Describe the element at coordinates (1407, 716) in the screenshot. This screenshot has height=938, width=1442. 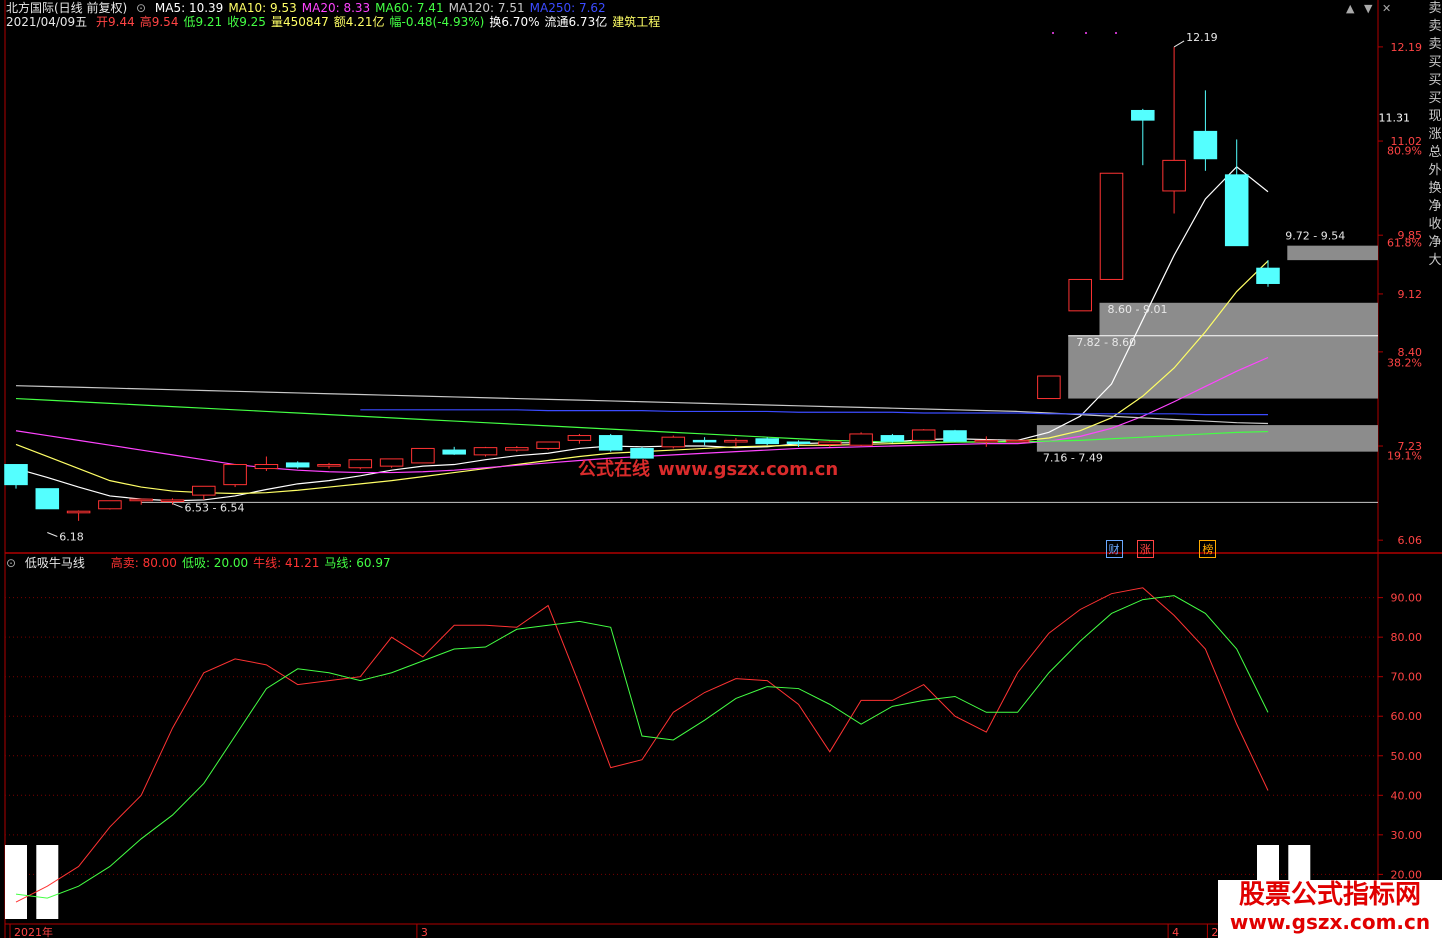
I see `indicator-tick-label-3: 60.00` at that location.